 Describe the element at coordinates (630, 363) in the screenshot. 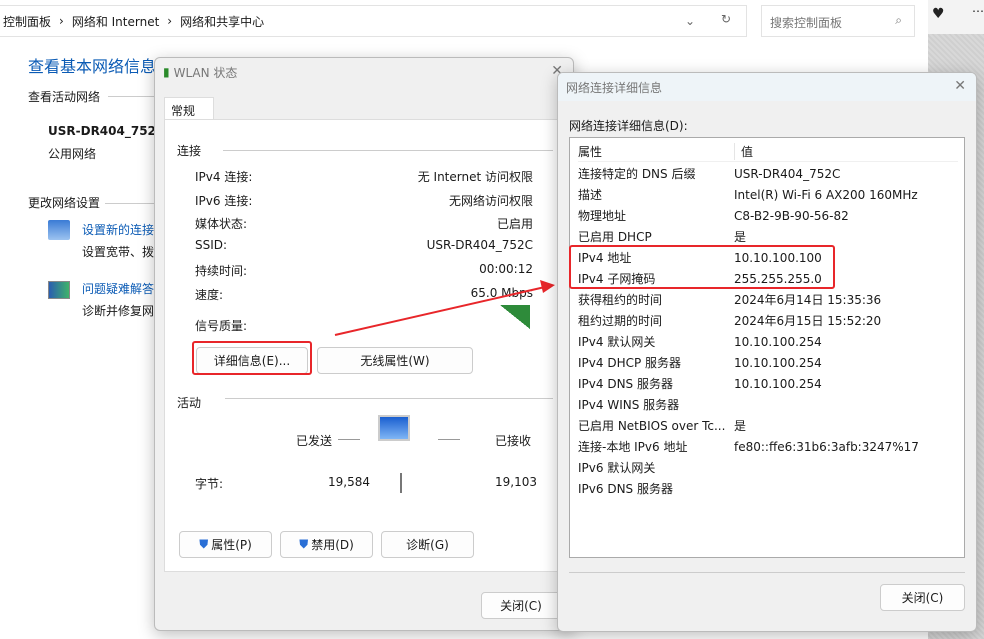

I see `detail-property: IPv4 DHCP 服务器` at that location.